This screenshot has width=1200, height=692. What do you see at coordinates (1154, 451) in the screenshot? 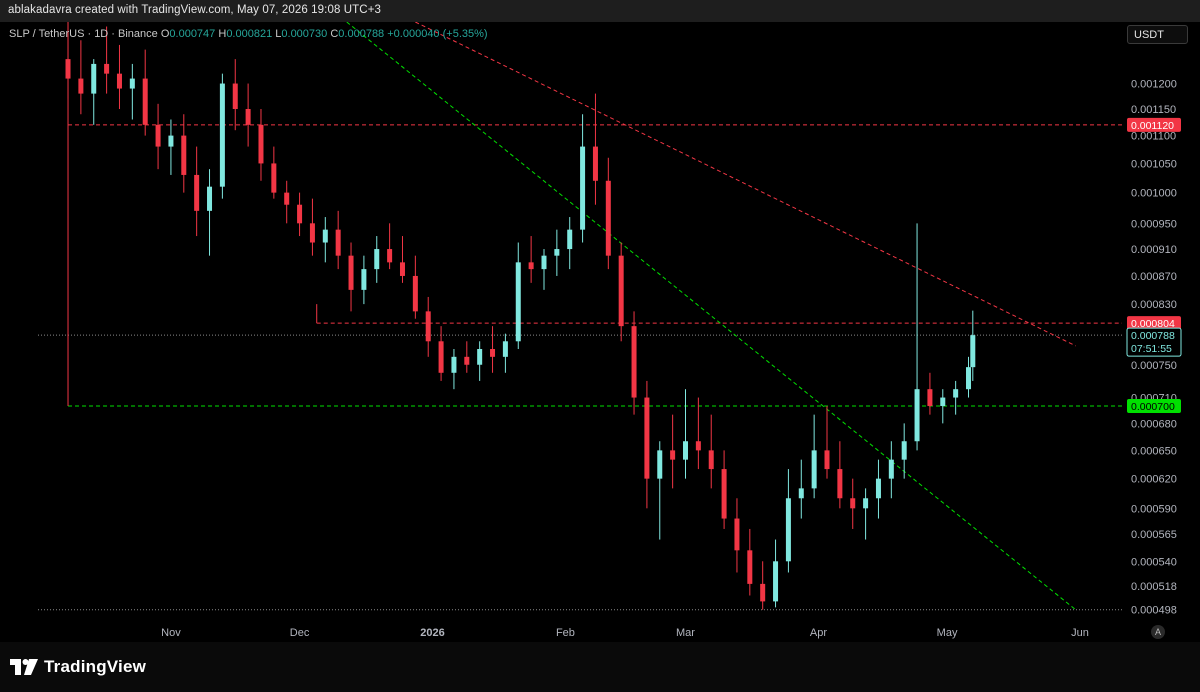
I see `y-tick-label: 0.000650` at bounding box center [1154, 451].